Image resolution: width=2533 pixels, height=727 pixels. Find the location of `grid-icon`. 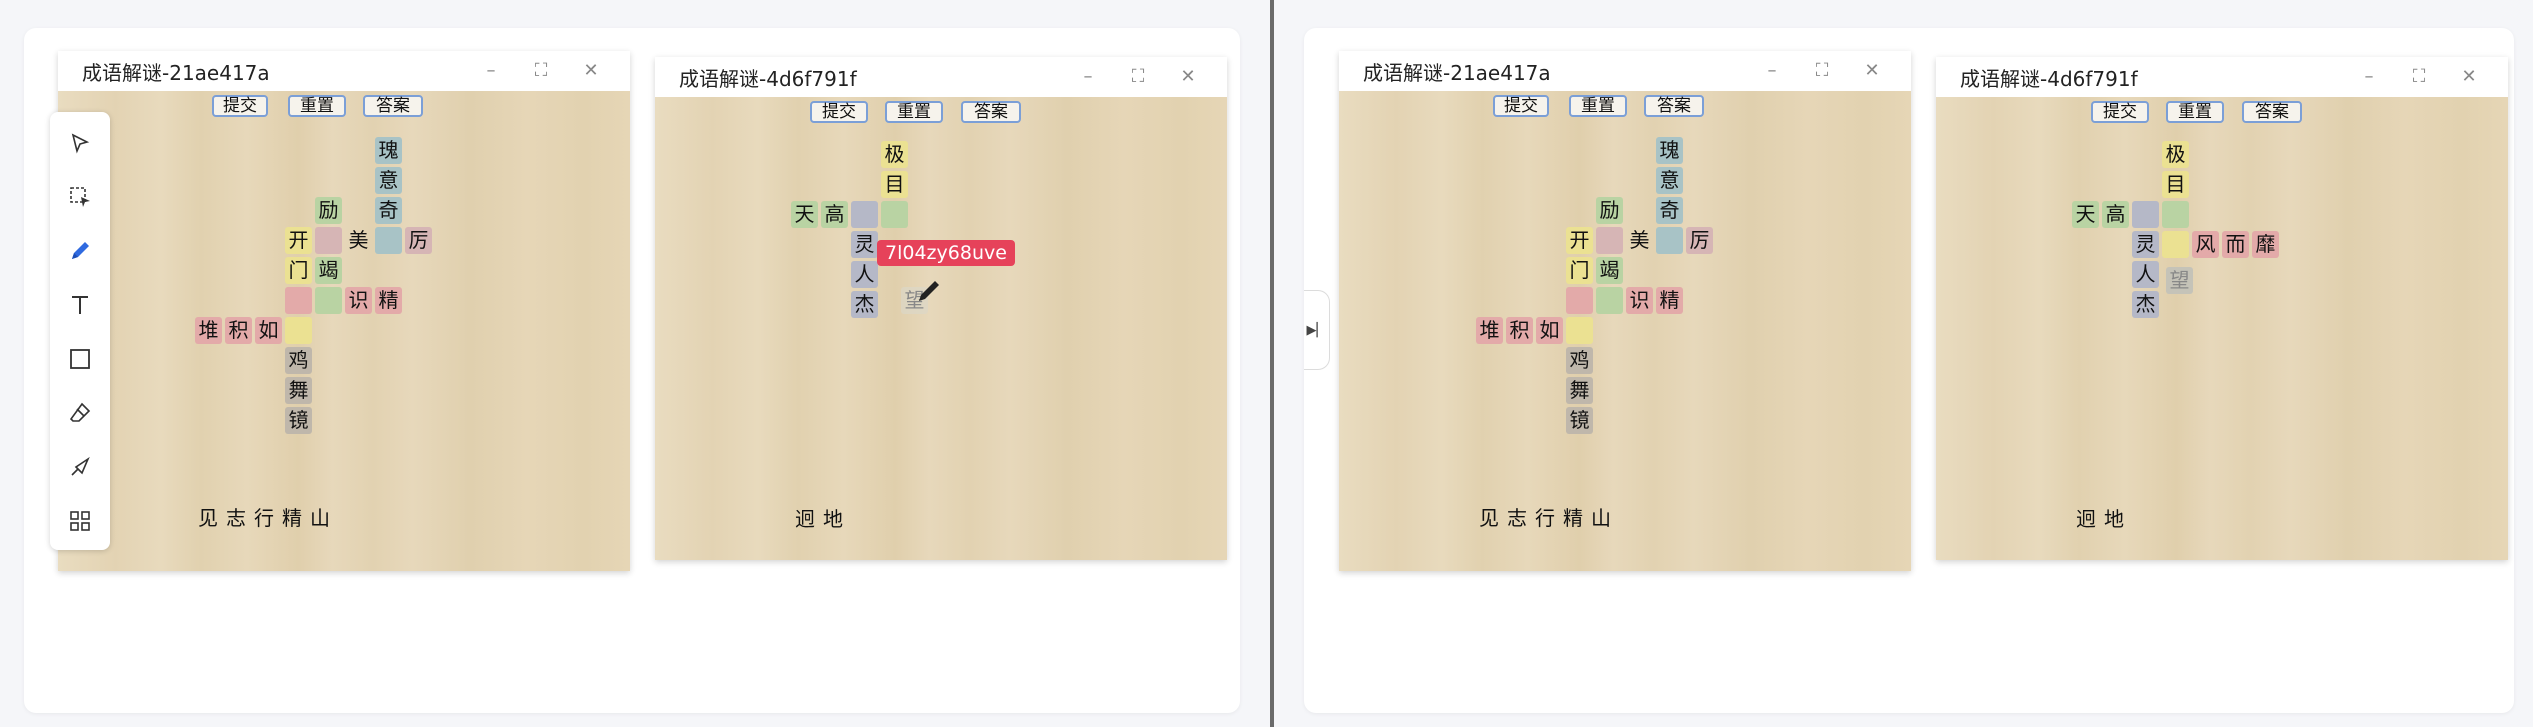

grid-icon is located at coordinates (80, 521).